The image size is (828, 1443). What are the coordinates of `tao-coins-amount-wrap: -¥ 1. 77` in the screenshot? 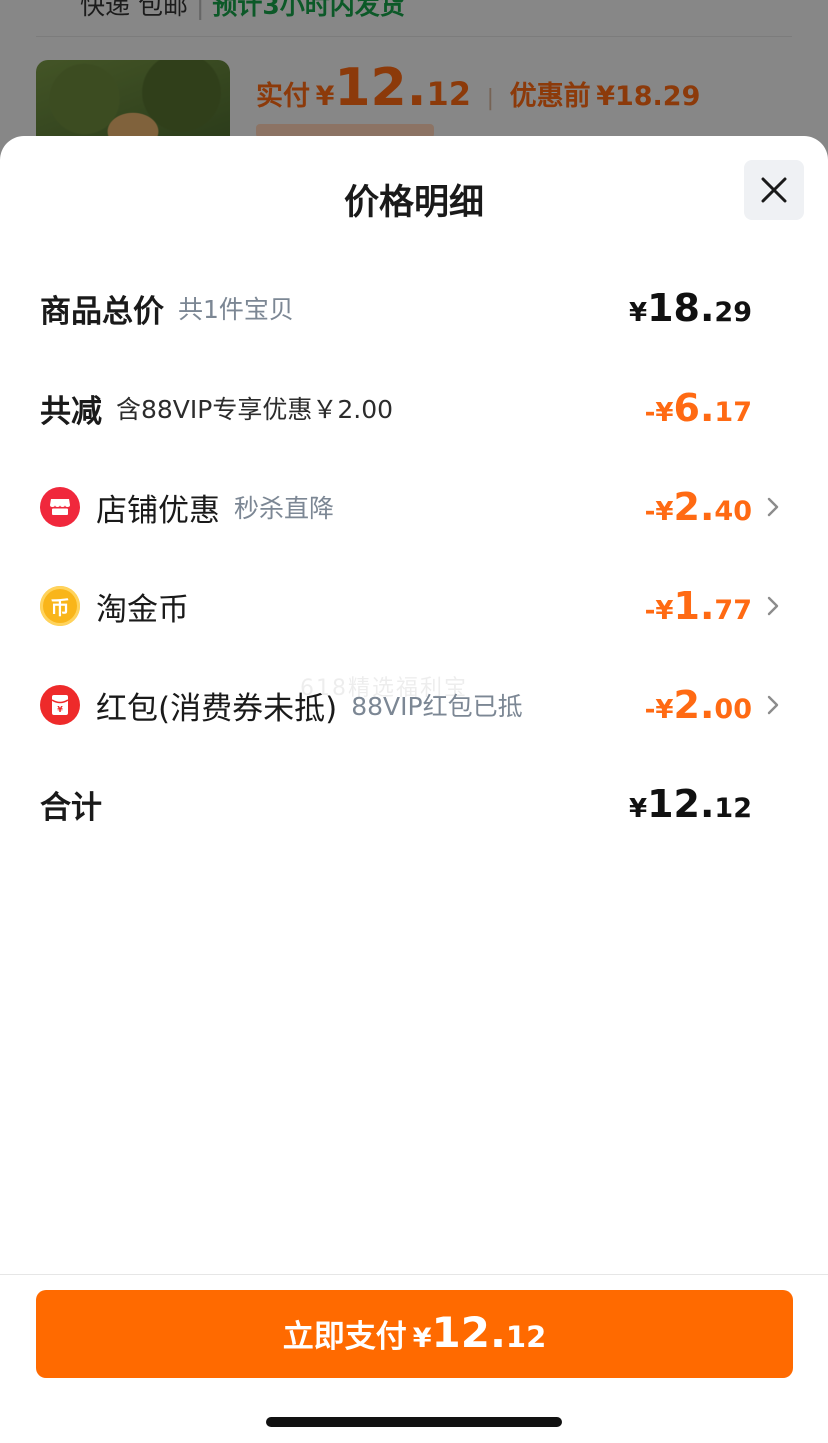 It's located at (712, 606).